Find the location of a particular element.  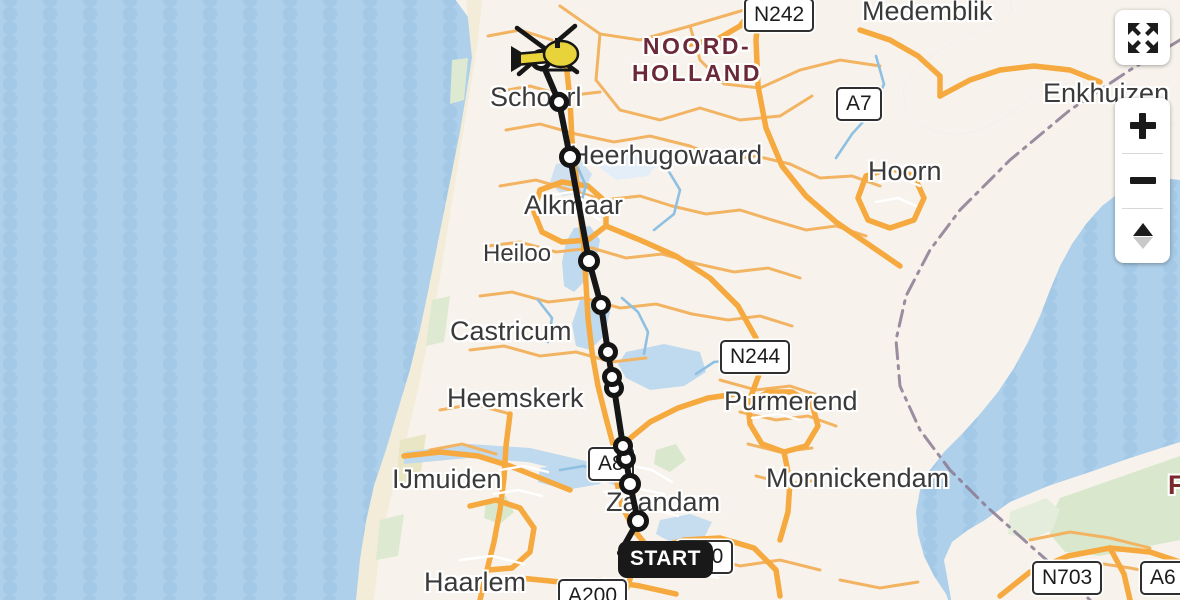

zoom-controls is located at coordinates (1142, 180).